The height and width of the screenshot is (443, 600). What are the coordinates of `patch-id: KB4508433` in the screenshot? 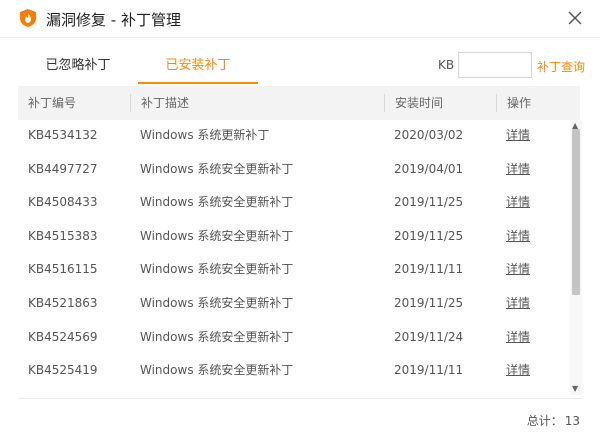 It's located at (63, 202).